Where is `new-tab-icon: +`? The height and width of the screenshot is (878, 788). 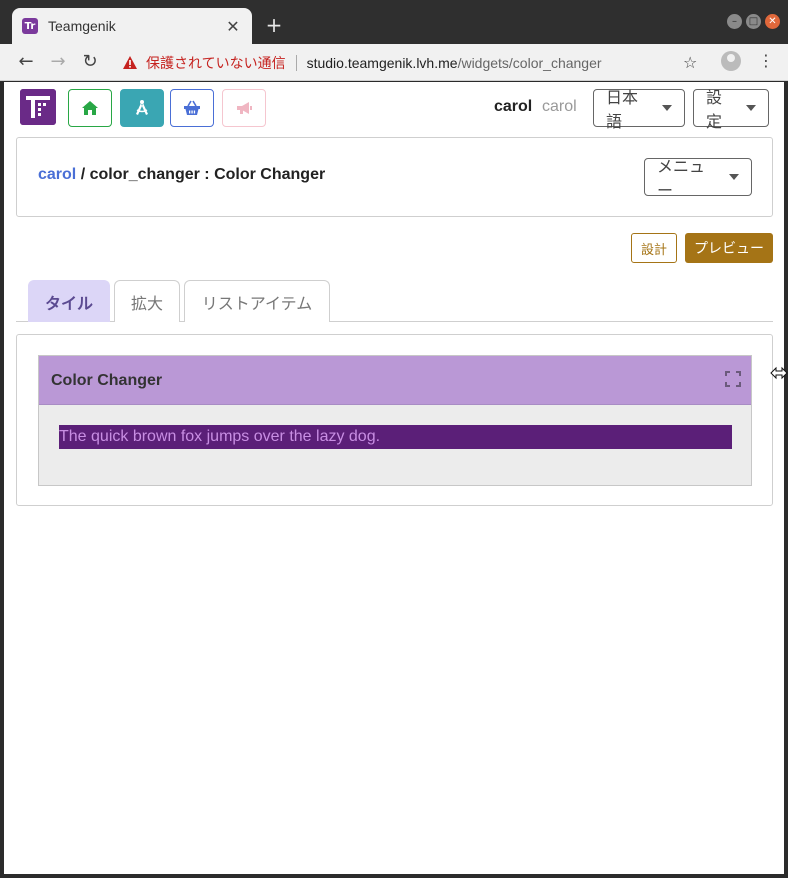
new-tab-icon: + is located at coordinates (274, 25).